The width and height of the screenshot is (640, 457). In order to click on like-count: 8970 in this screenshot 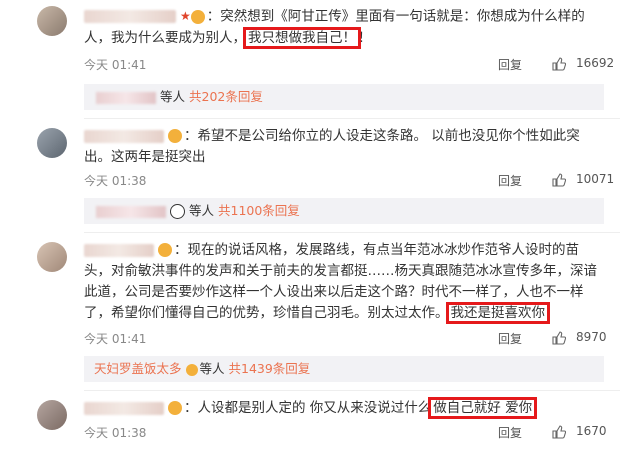, I will do `click(591, 337)`.